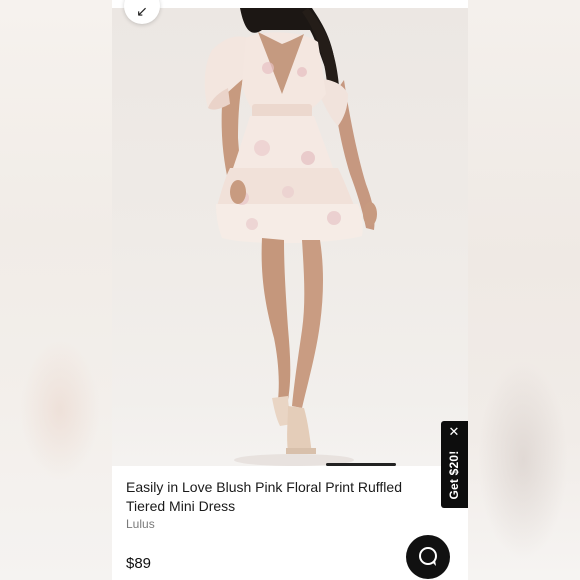 The image size is (580, 580). Describe the element at coordinates (361, 464) in the screenshot. I see `image-carousel-indicator` at that location.